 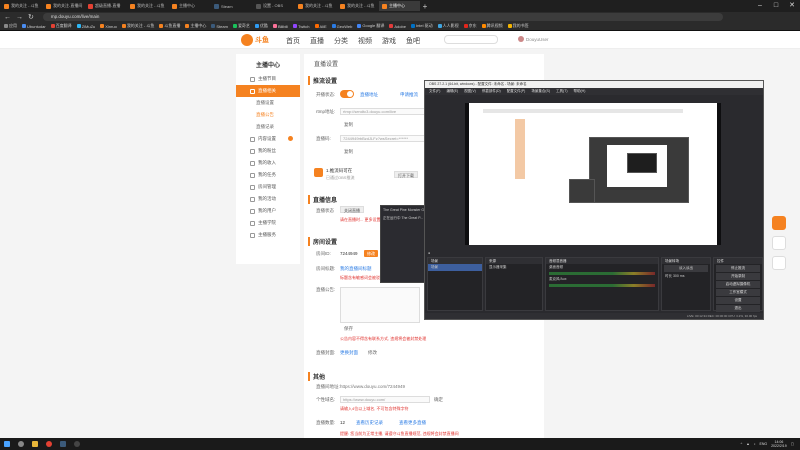 I want to click on bookmark-item: Adobe, so click(x=397, y=26).